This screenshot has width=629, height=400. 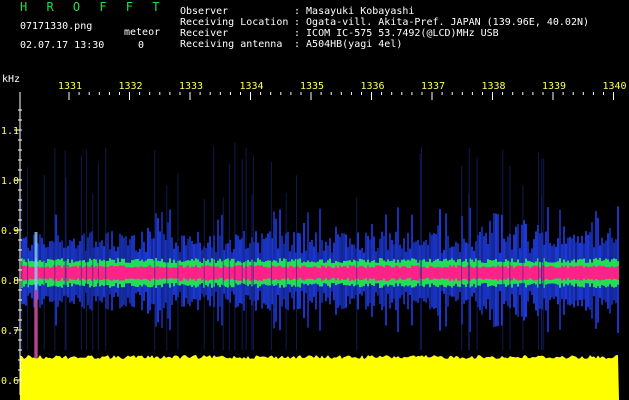 I want to click on noise-floor, so click(x=319, y=377).